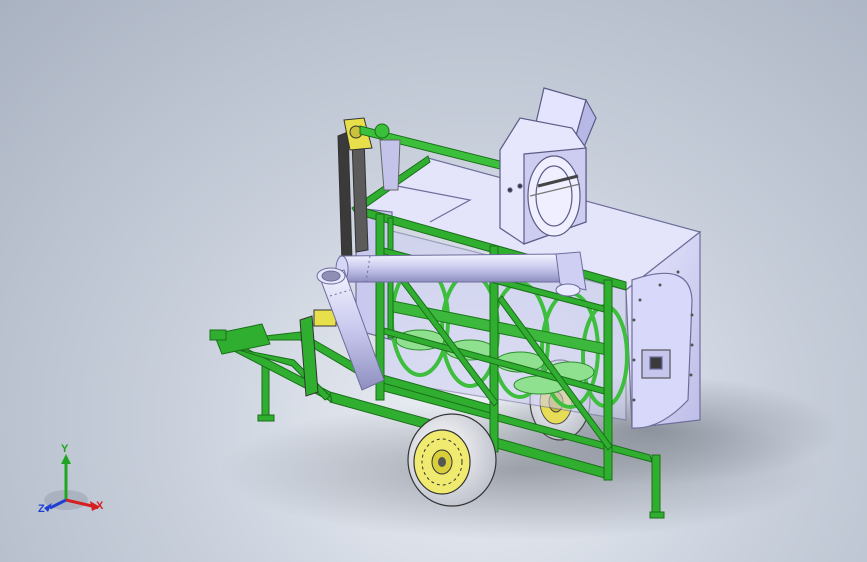 This screenshot has height=562, width=867. Describe the element at coordinates (41, 509) in the screenshot. I see `z-axis-label: Z` at that location.